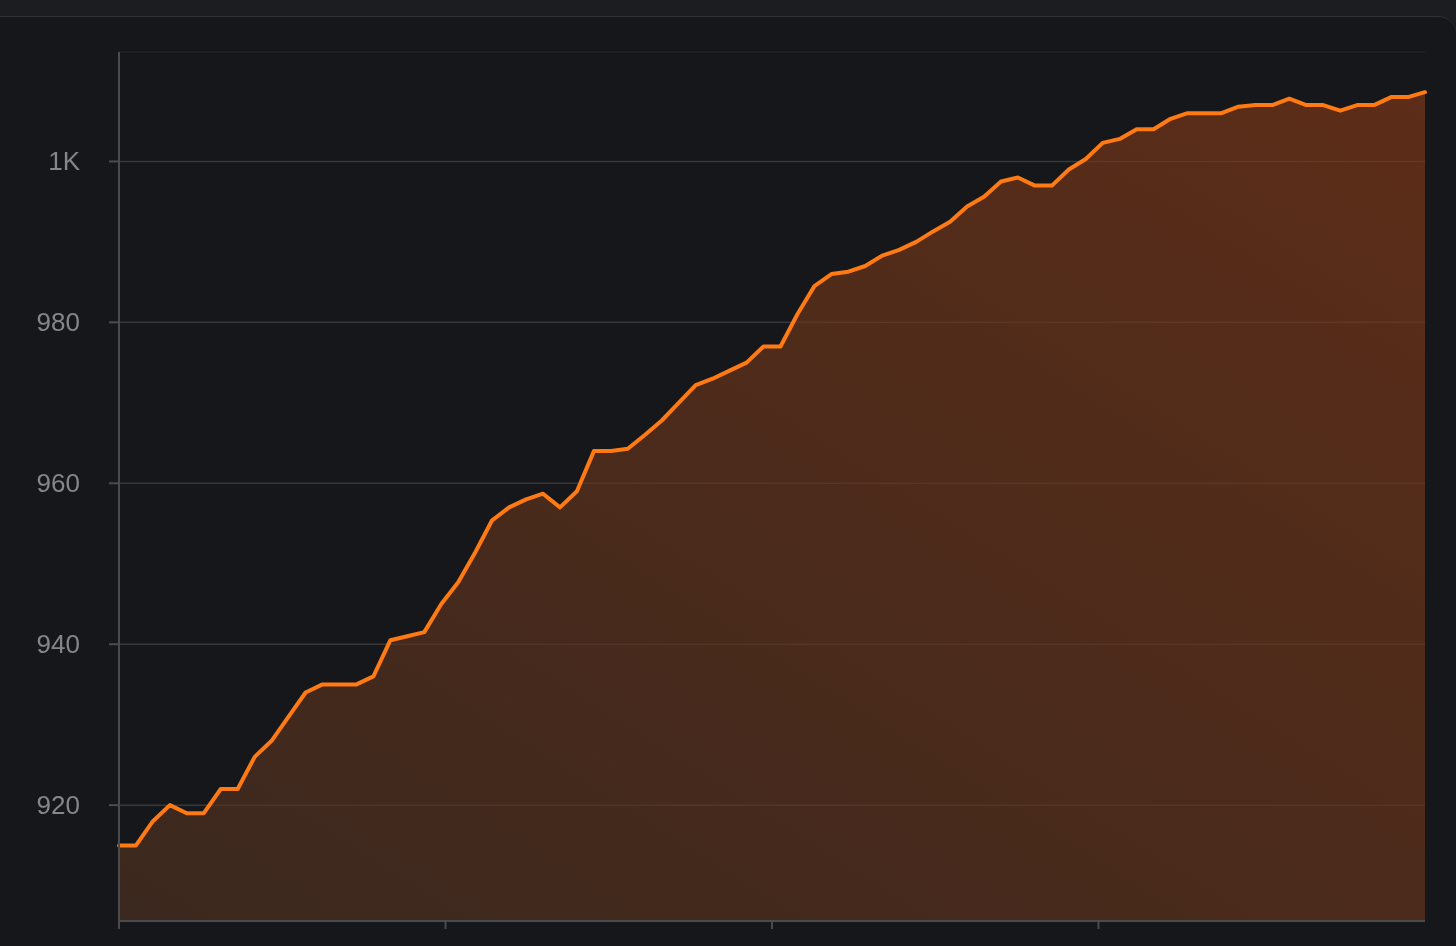 Image resolution: width=1456 pixels, height=946 pixels. Describe the element at coordinates (58, 321) in the screenshot. I see `axis-tick-label: 980` at that location.